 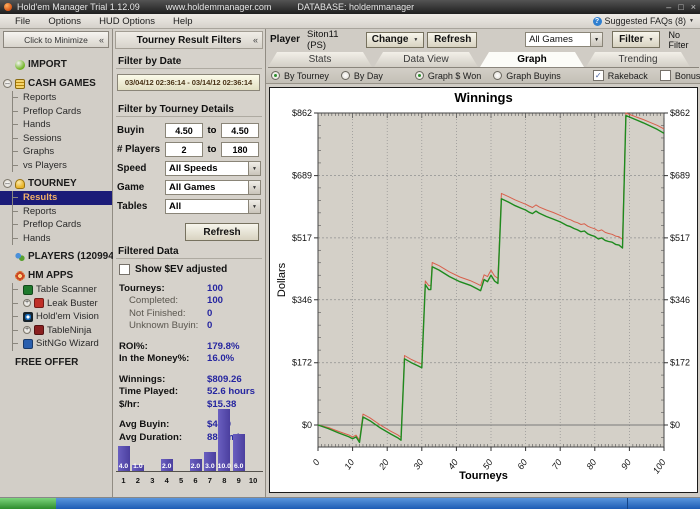 I want to click on tab-data-view: Data View, so click(x=426, y=59).